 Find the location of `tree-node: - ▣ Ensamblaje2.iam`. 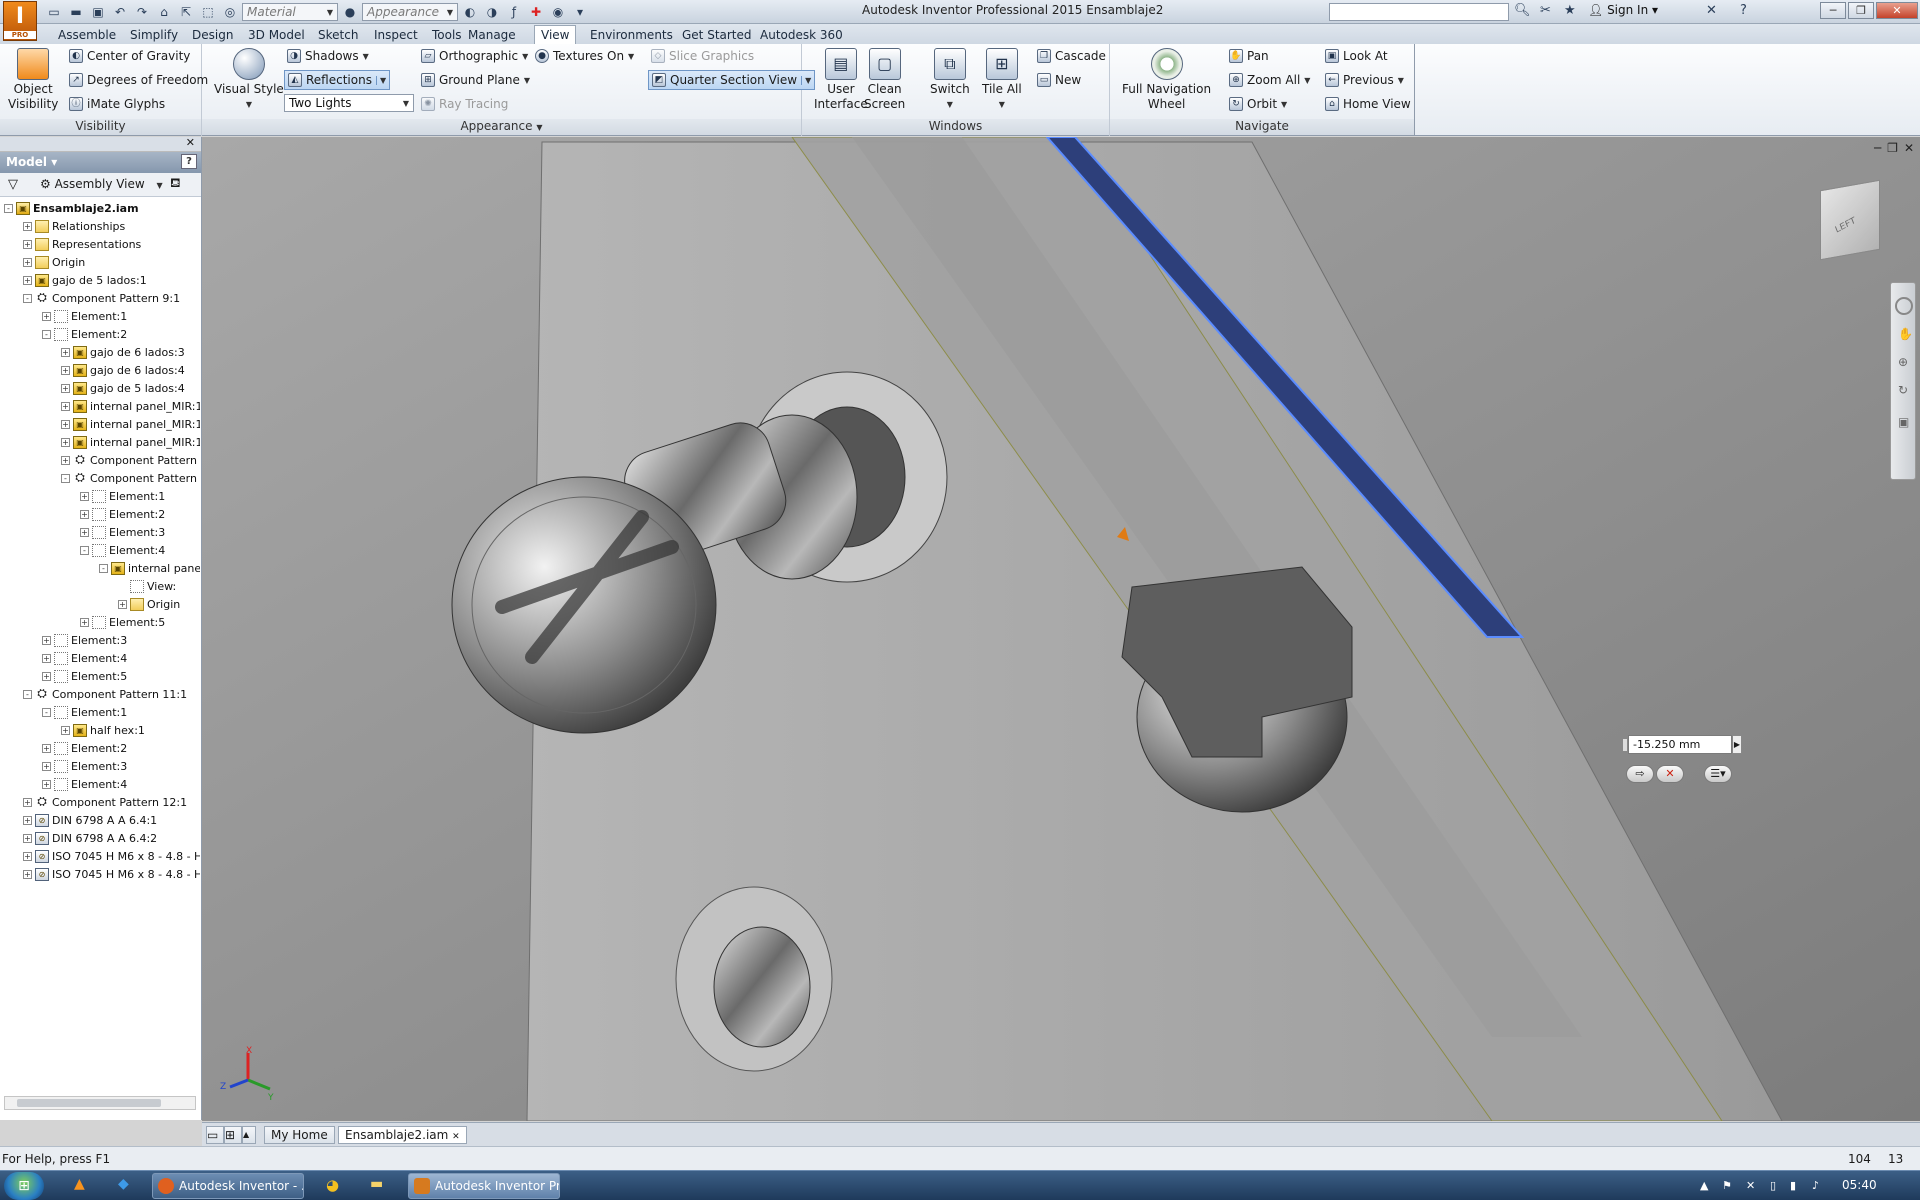

tree-node: - ▣ Ensamblaje2.iam is located at coordinates (71, 208).